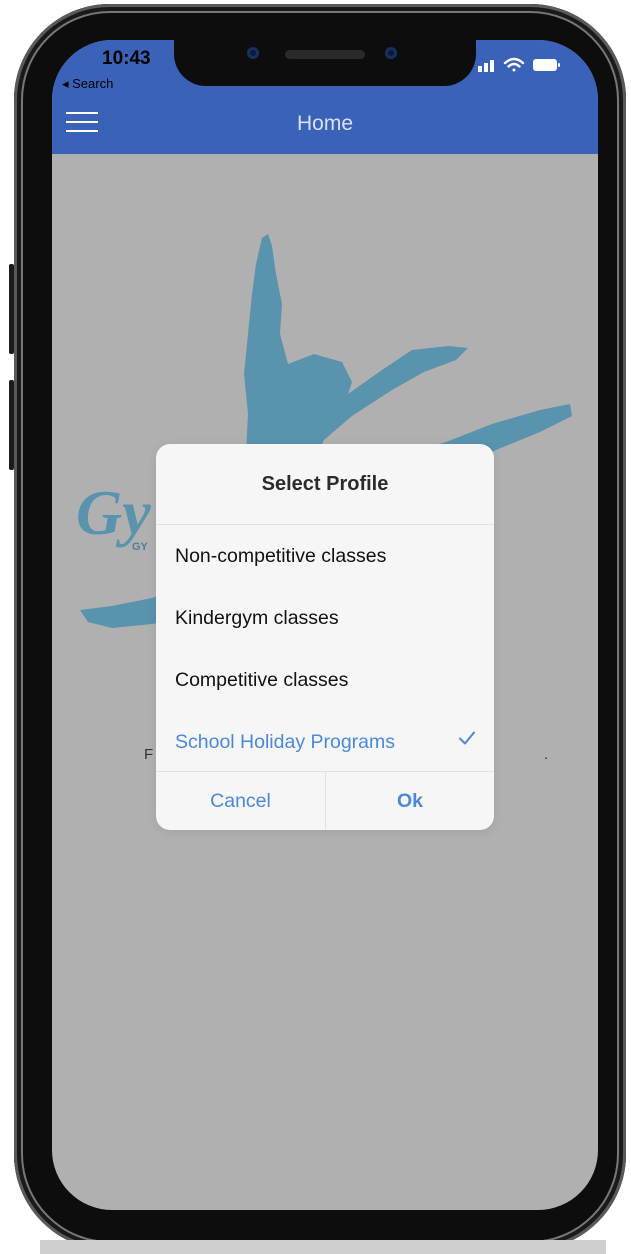 The image size is (631, 1254). I want to click on dialog-actions: Cancel Ok, so click(325, 800).